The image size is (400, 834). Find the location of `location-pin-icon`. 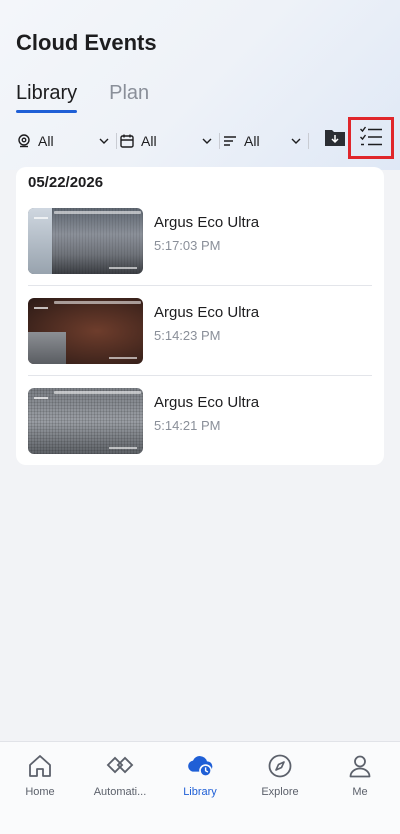

location-pin-icon is located at coordinates (24, 141).